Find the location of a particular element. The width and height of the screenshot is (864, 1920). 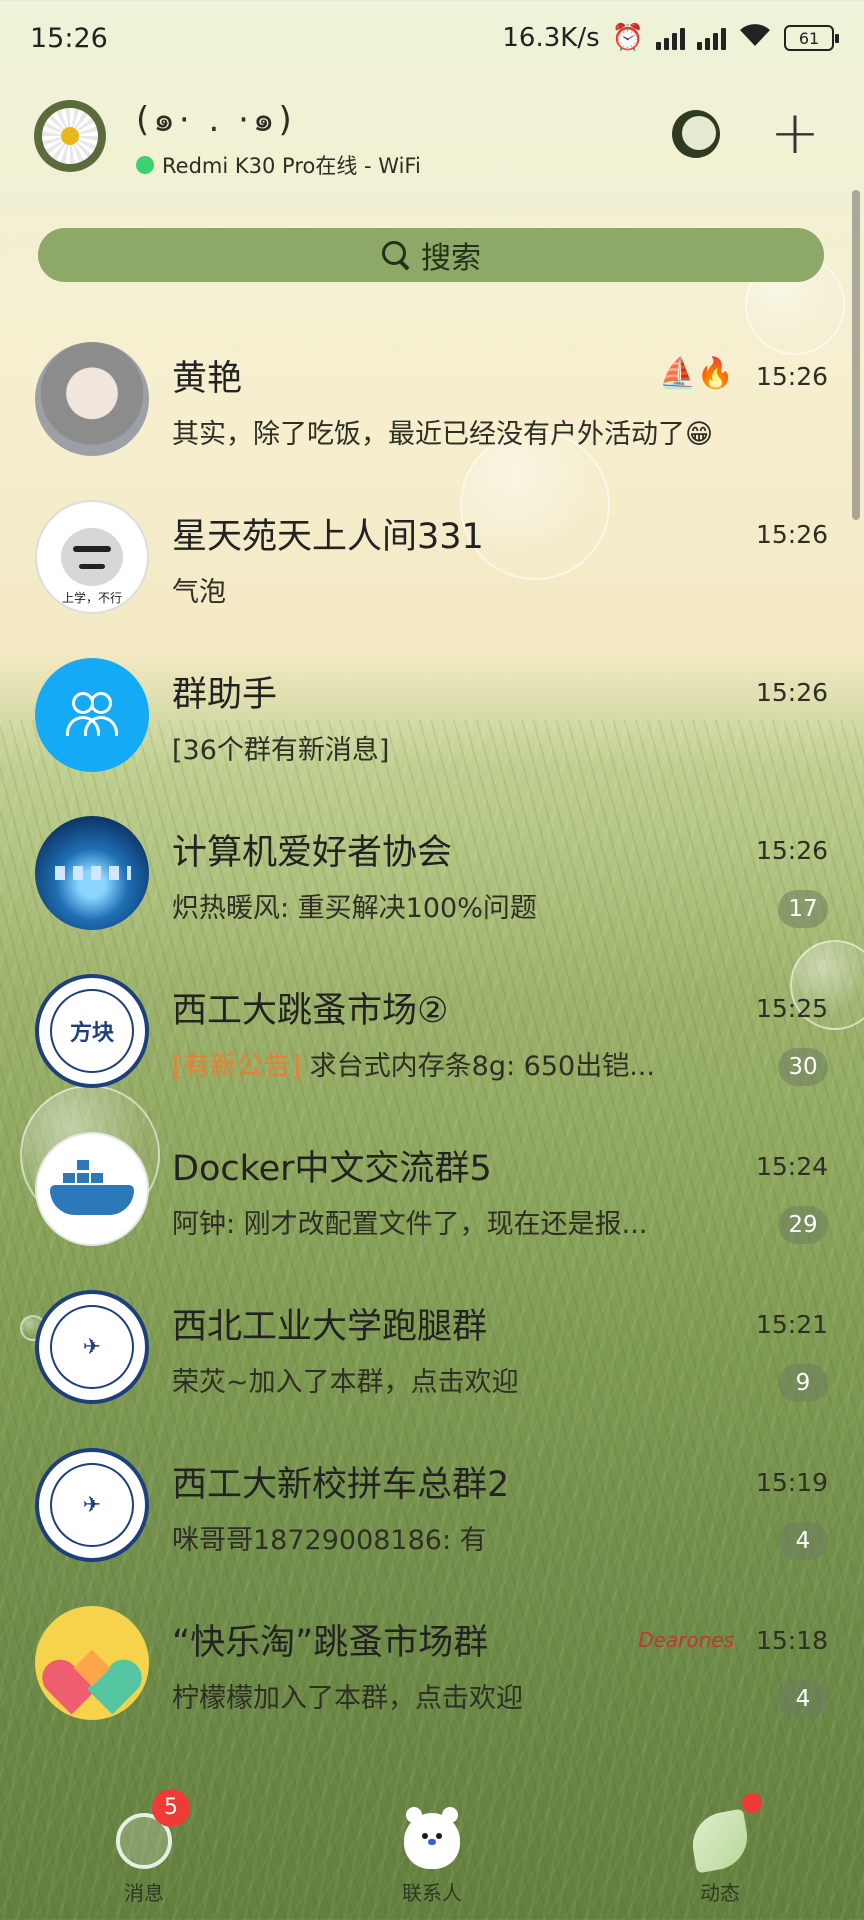

chat-name: 西工大跳蚤市场② is located at coordinates (310, 1011).